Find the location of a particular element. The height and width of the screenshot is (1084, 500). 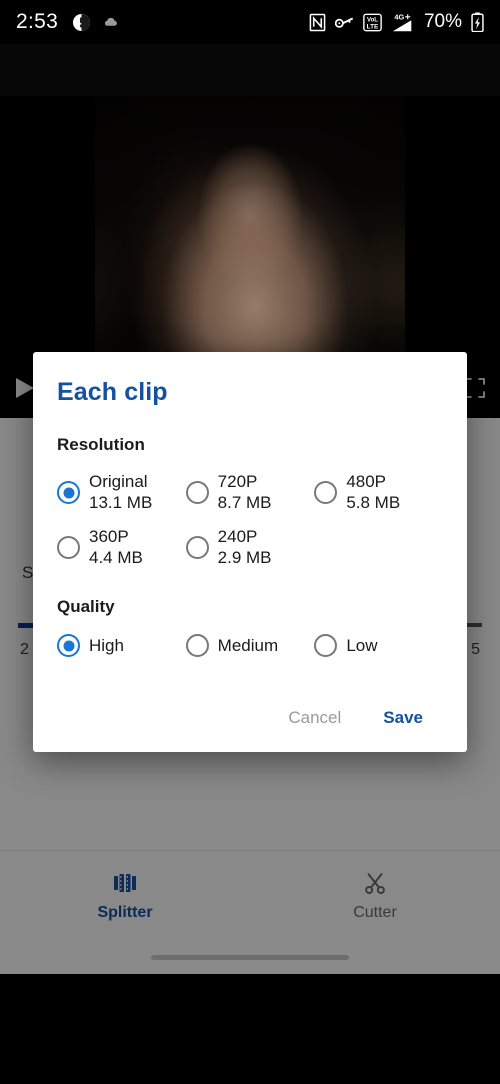

quality-group-label: Quality is located at coordinates (86, 607).